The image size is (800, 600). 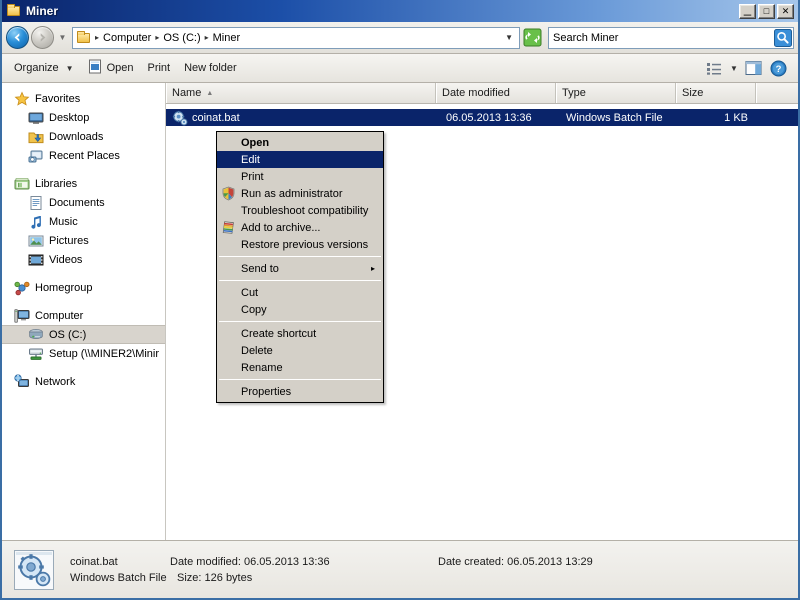 What do you see at coordinates (34, 570) in the screenshot?
I see `batch-file-large-icon` at bounding box center [34, 570].